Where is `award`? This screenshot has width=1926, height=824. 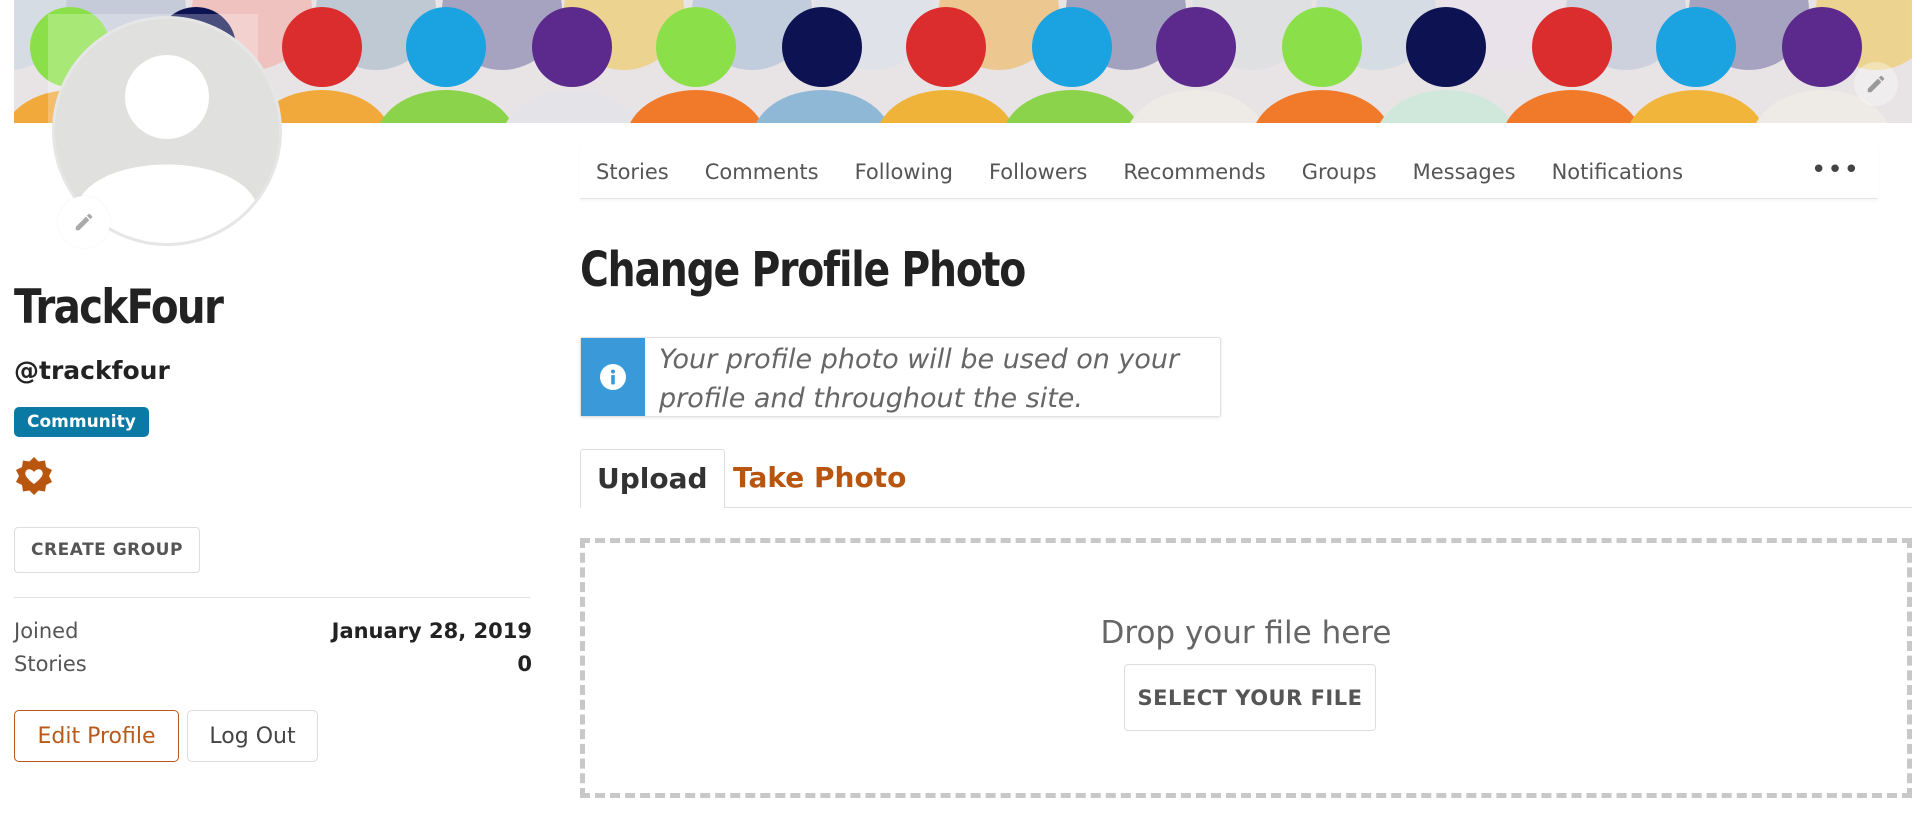
award is located at coordinates (34, 478).